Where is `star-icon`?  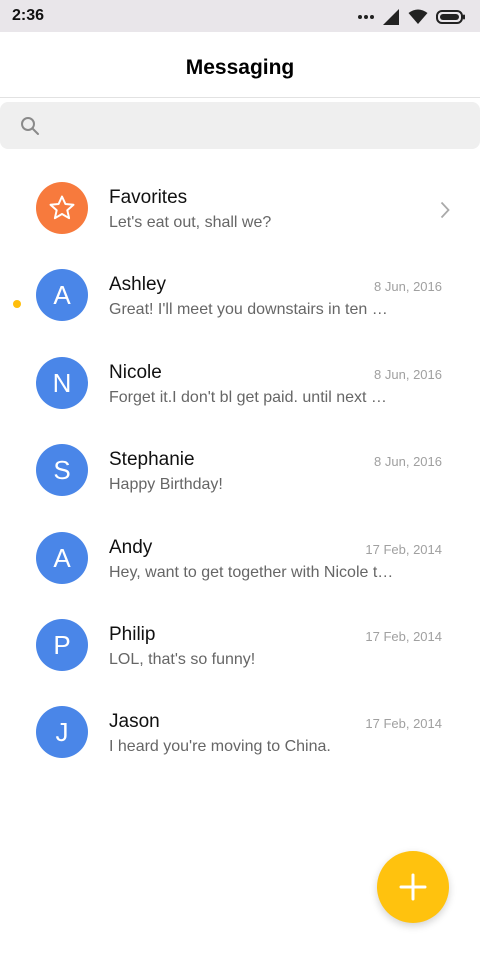 star-icon is located at coordinates (62, 207).